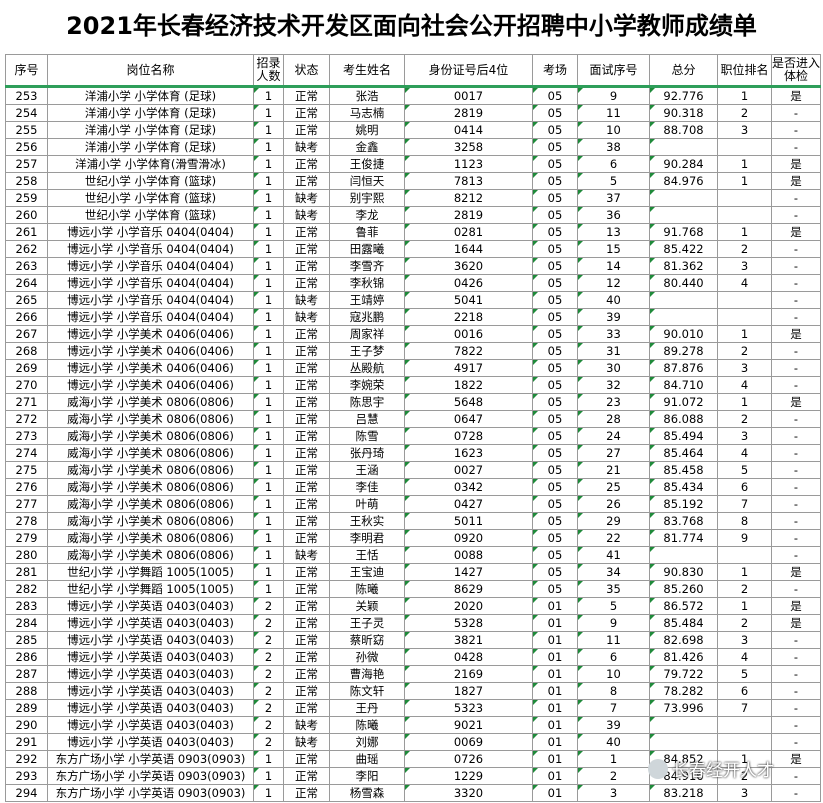 Image resolution: width=823 pixels, height=803 pixels. What do you see at coordinates (26, 657) in the screenshot?
I see `col-seq-cell: 286` at bounding box center [26, 657].